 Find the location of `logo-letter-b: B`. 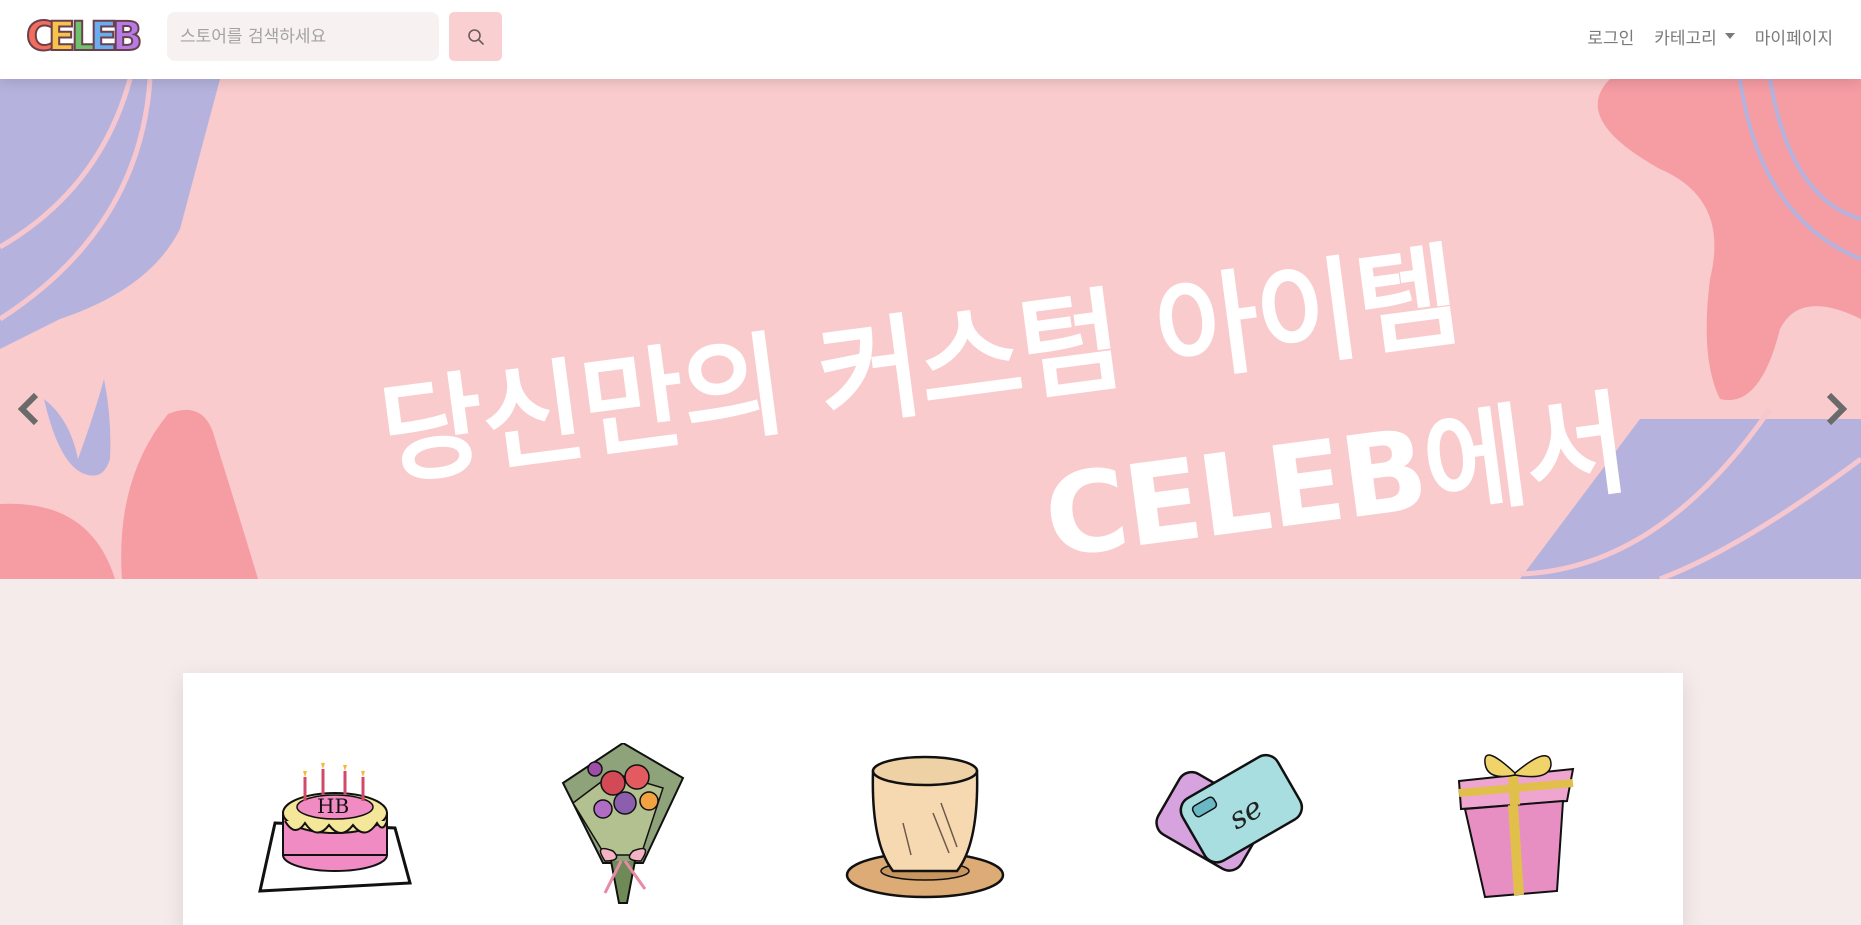

logo-letter-b: B is located at coordinates (127, 37).